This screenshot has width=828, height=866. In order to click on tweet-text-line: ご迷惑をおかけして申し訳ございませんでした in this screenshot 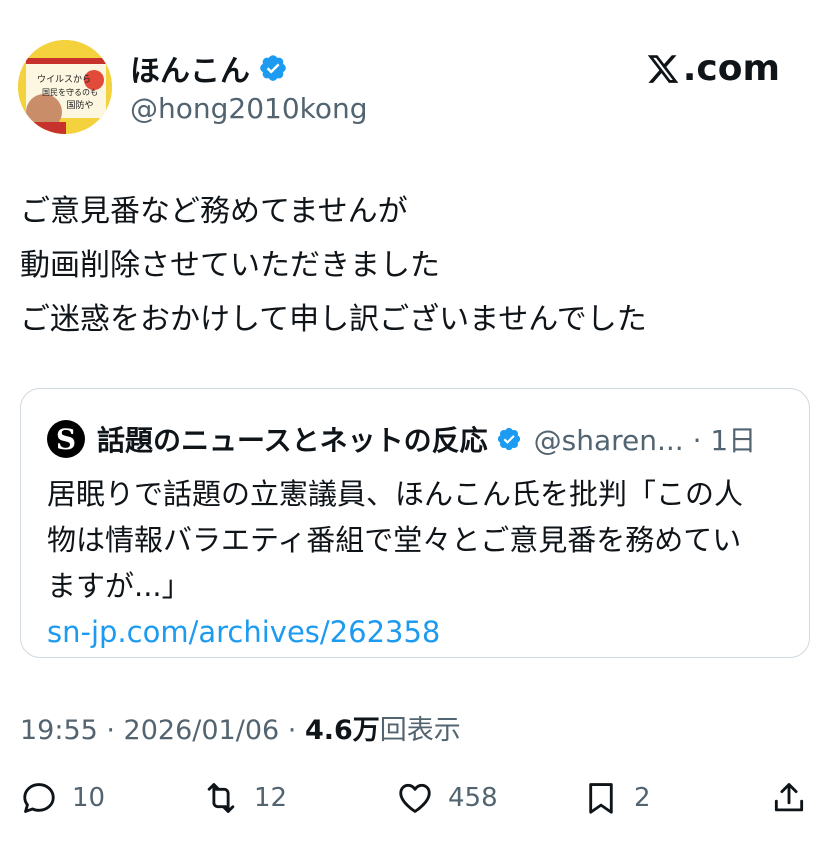, I will do `click(333, 319)`.